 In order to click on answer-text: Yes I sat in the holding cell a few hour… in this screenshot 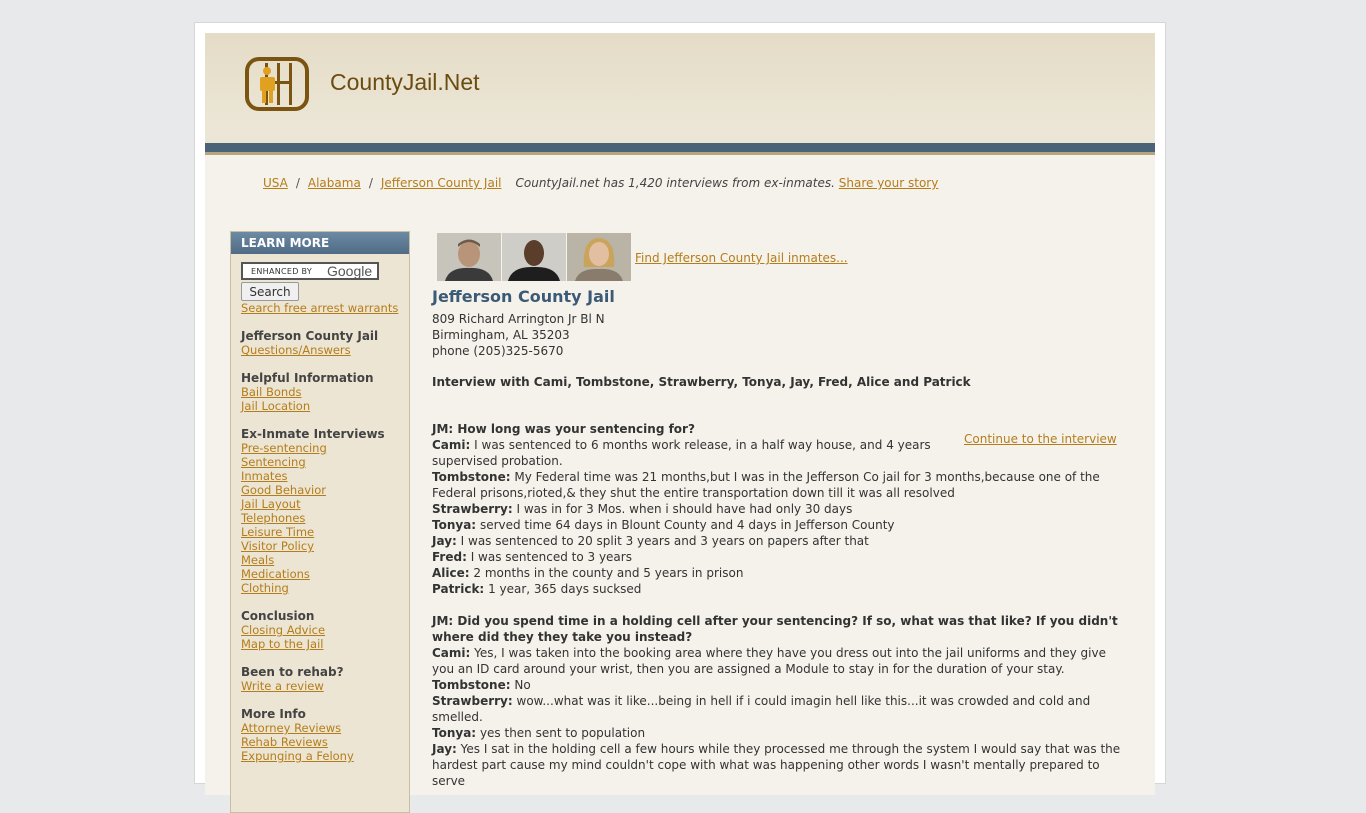, I will do `click(776, 765)`.